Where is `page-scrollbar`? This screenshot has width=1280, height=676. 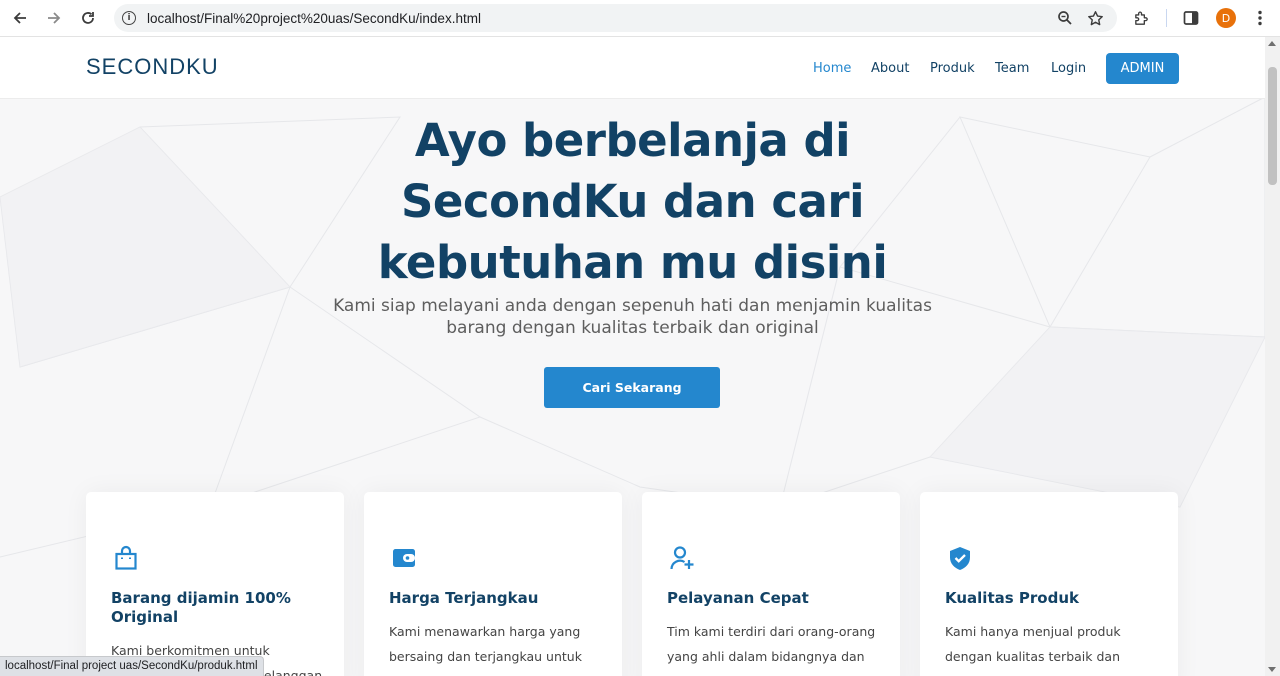
page-scrollbar is located at coordinates (1272, 356).